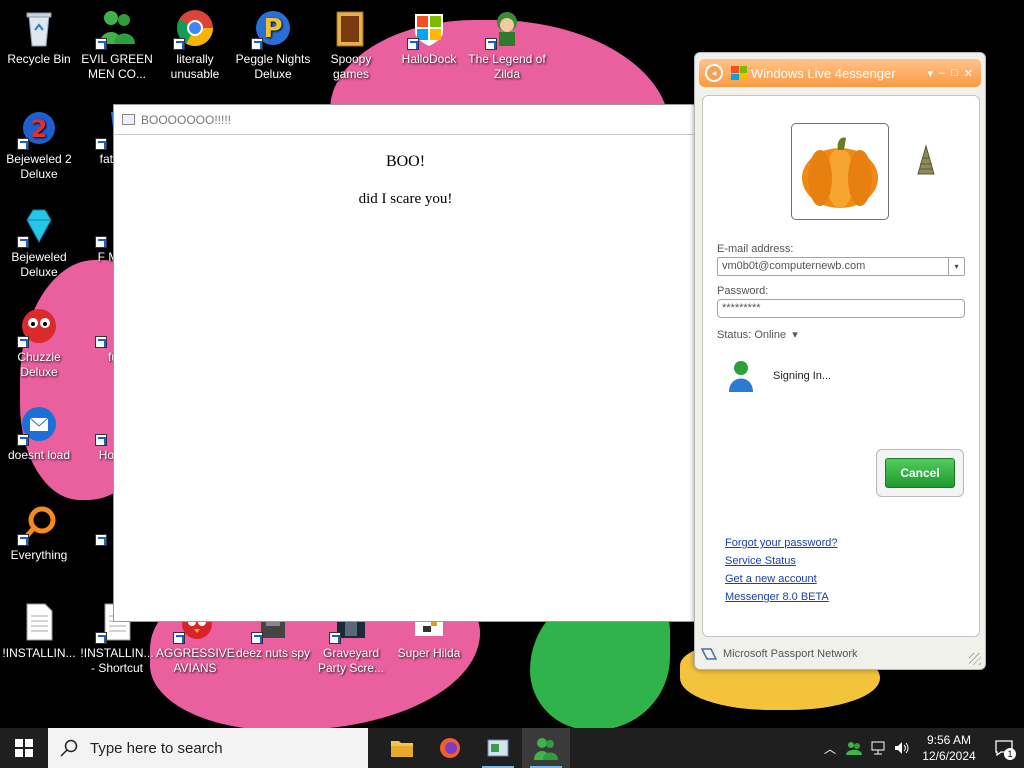  Describe the element at coordinates (949, 748) in the screenshot. I see `taskbar-clock: 9:56 AM 12/6/2024` at that location.